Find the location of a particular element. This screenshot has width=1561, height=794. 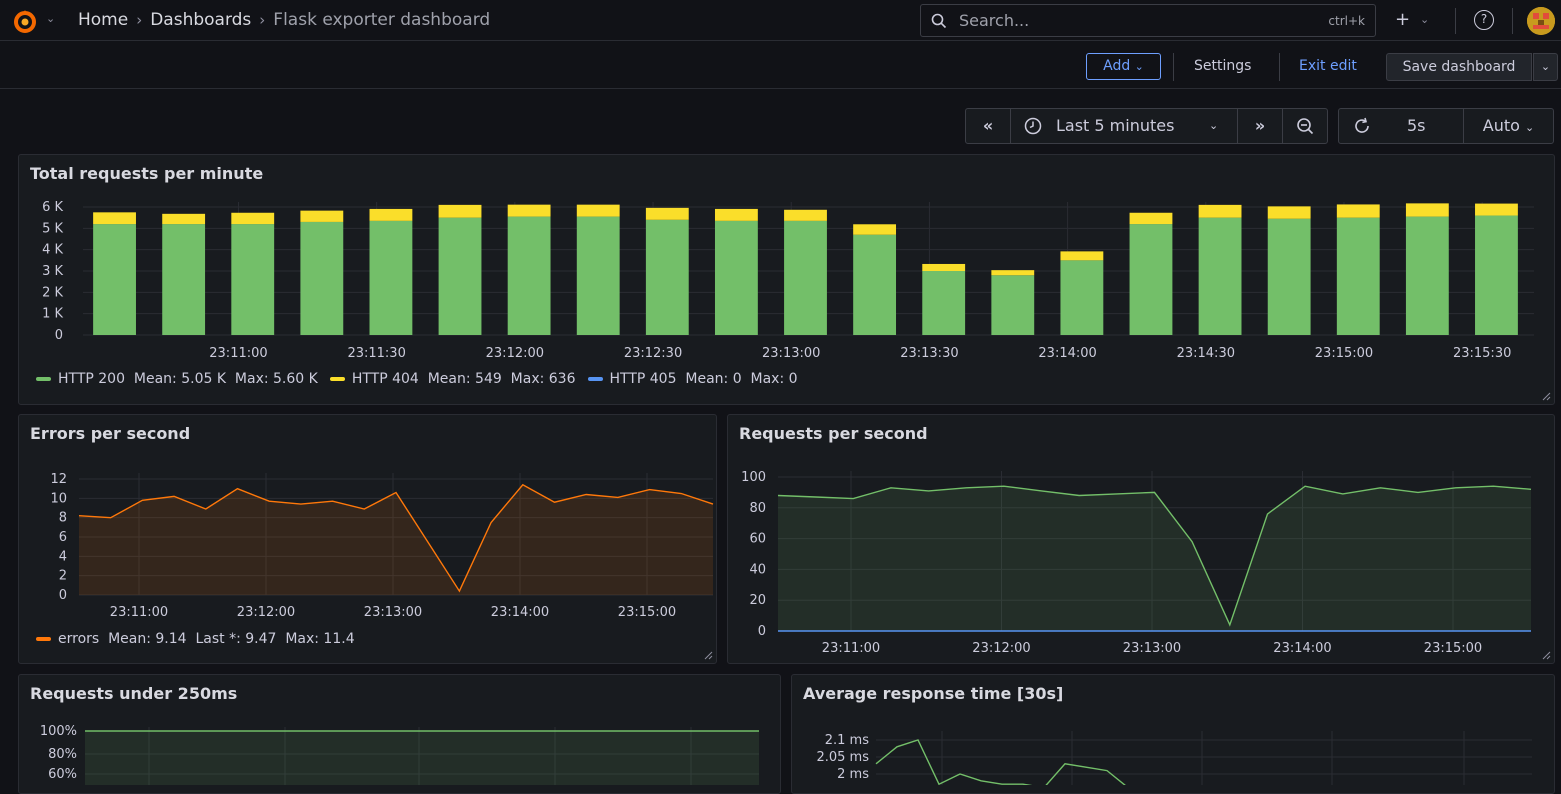

panel-title: Errors per second is located at coordinates (110, 433).